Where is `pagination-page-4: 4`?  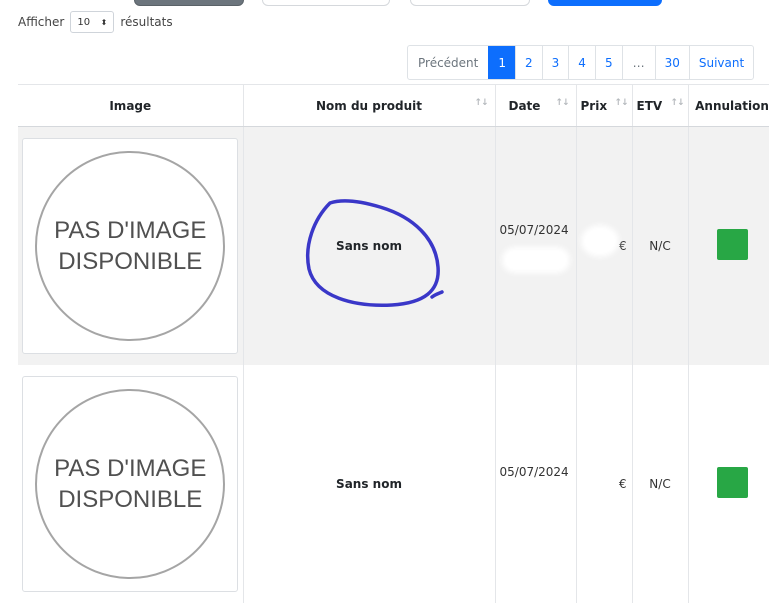
pagination-page-4: 4 is located at coordinates (581, 62).